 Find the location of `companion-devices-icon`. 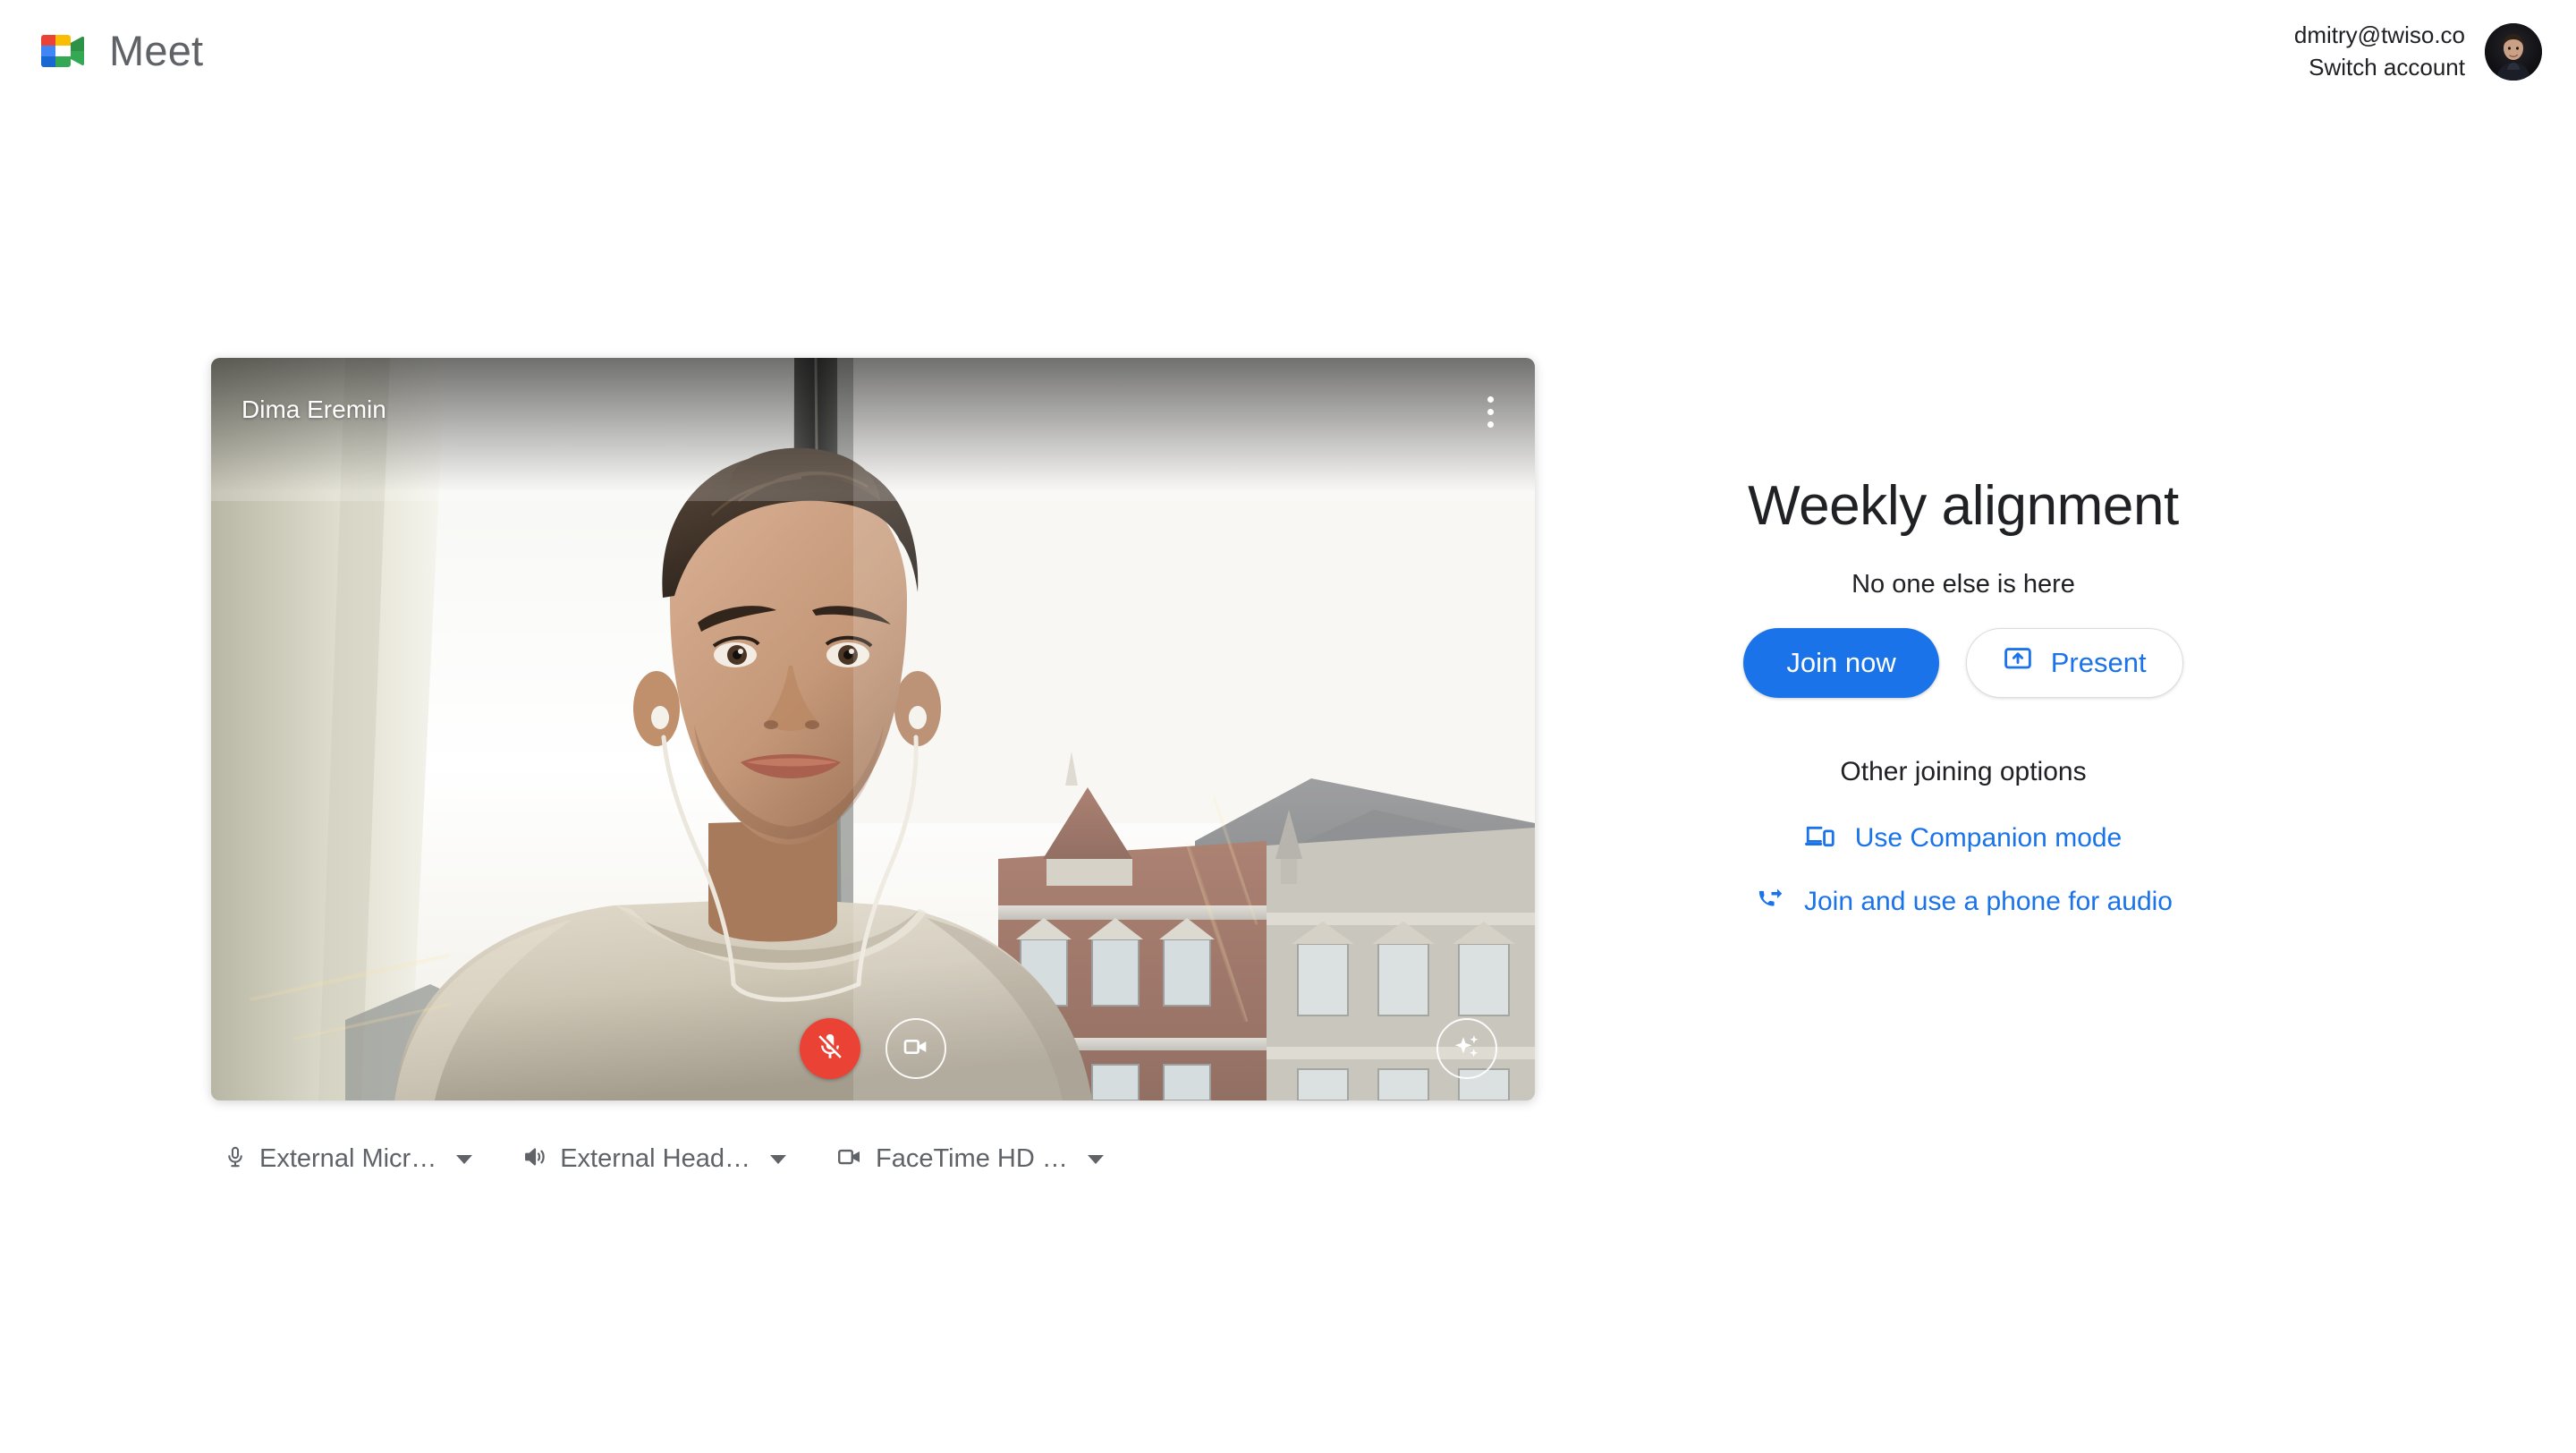

companion-devices-icon is located at coordinates (1819, 839).